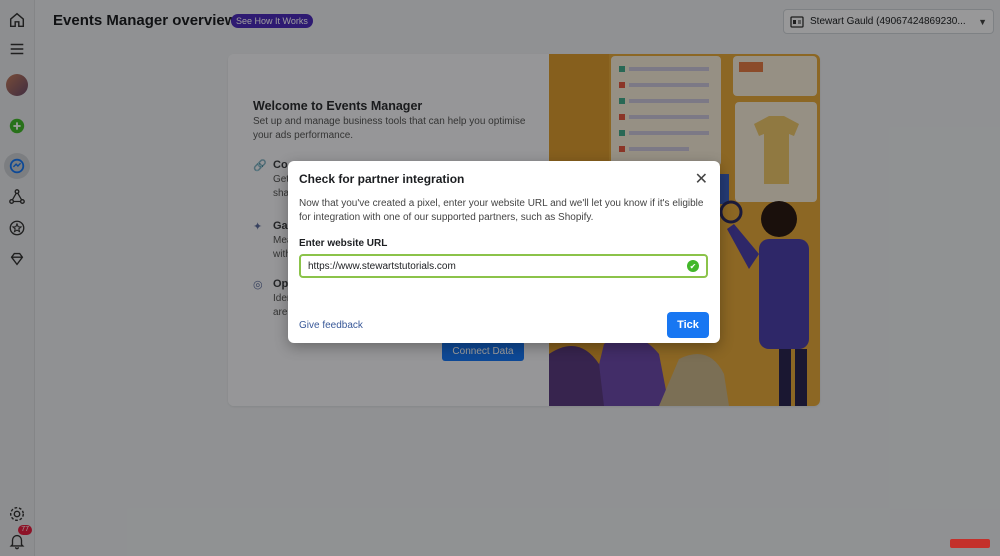  Describe the element at coordinates (688, 325) in the screenshot. I see `tick-button: Tick` at that location.